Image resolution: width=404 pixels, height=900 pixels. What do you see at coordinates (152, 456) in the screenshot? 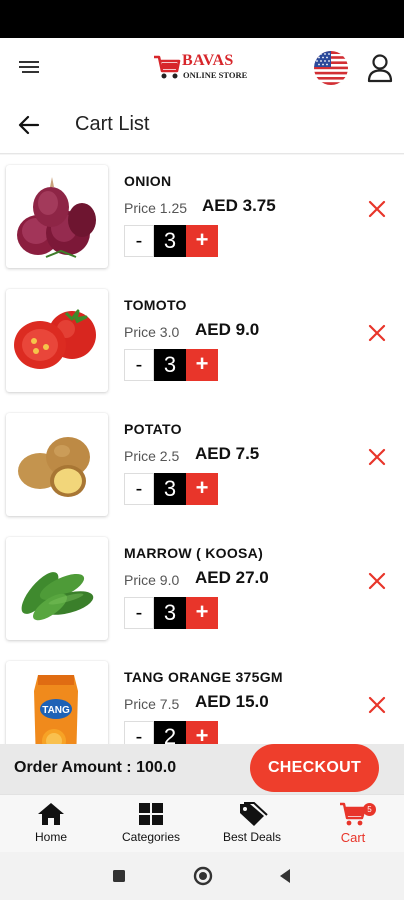
I see `unit-price: Price 2.5` at bounding box center [152, 456].